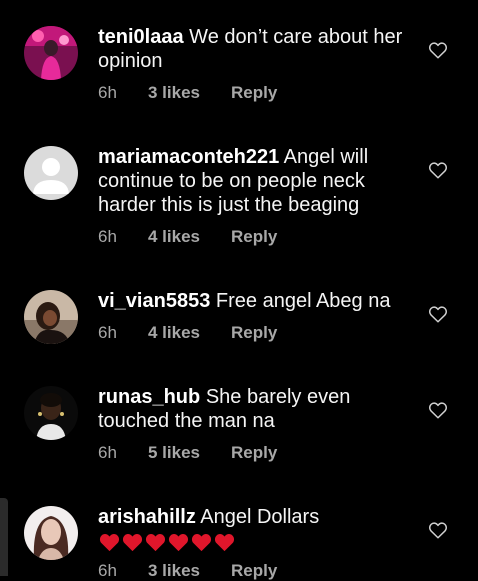 The image size is (478, 581). What do you see at coordinates (147, 517) in the screenshot?
I see `comment-username: arishahillz` at bounding box center [147, 517].